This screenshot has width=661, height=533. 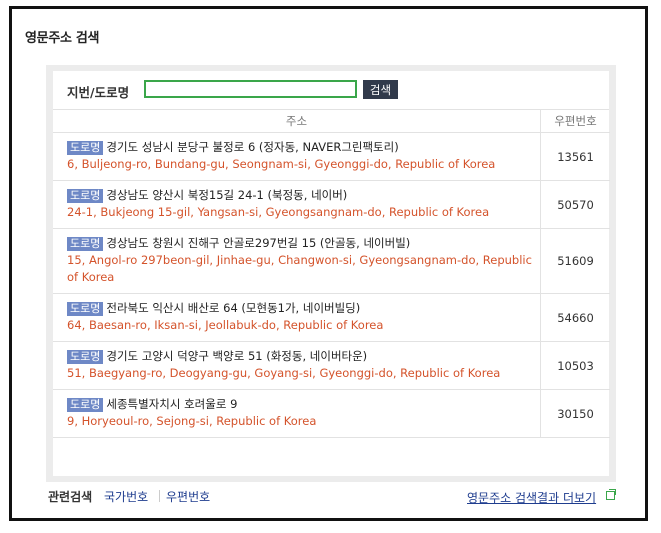 What do you see at coordinates (62, 38) in the screenshot?
I see `widget-title: 영문주소 검색` at bounding box center [62, 38].